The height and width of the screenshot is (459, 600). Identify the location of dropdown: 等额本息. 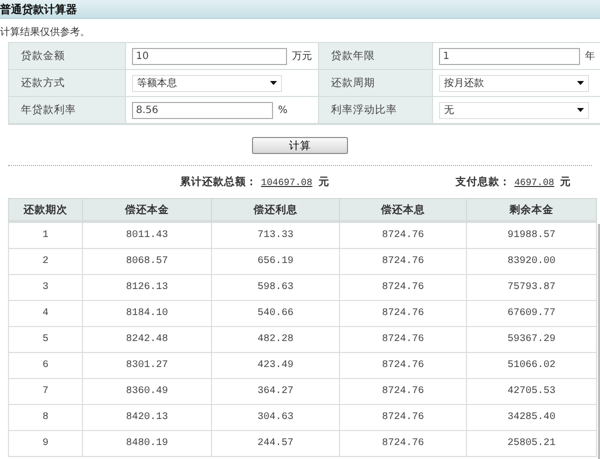
(207, 83).